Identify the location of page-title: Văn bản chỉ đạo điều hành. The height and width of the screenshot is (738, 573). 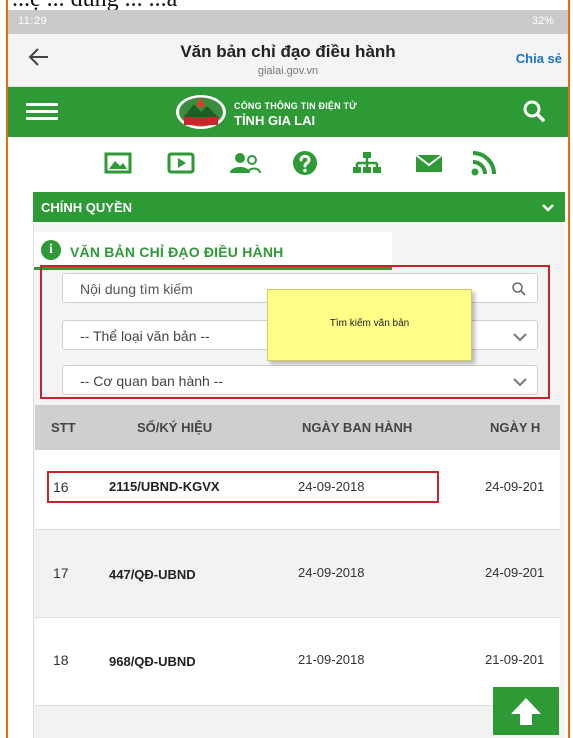
(288, 51).